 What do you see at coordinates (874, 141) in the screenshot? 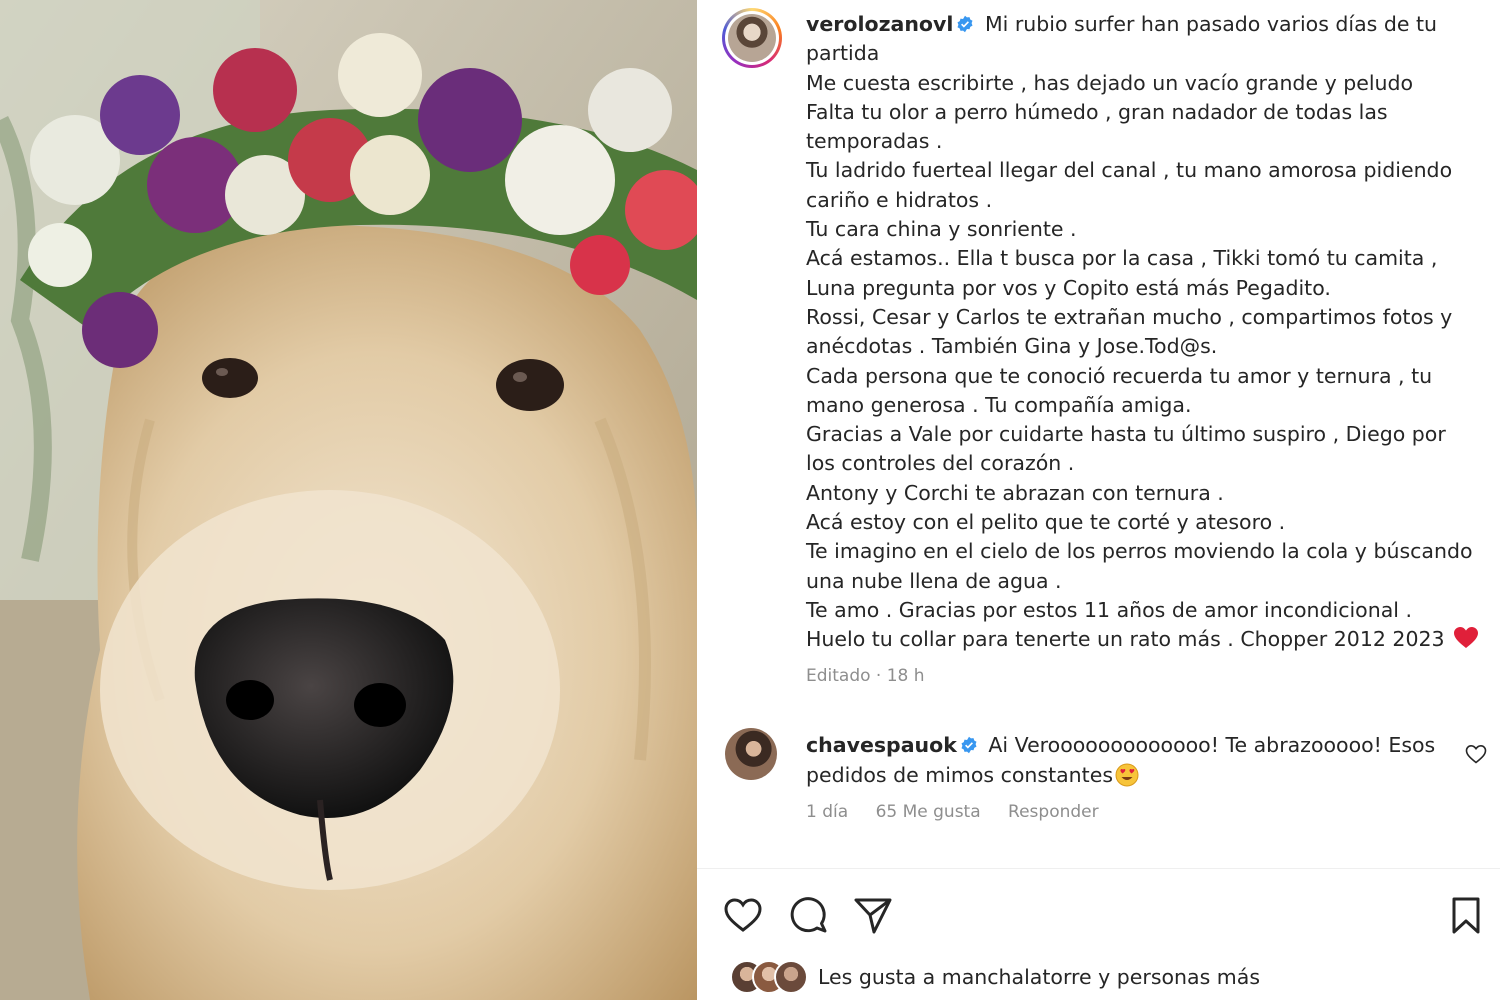
I see `caption-line: temporadas .` at bounding box center [874, 141].